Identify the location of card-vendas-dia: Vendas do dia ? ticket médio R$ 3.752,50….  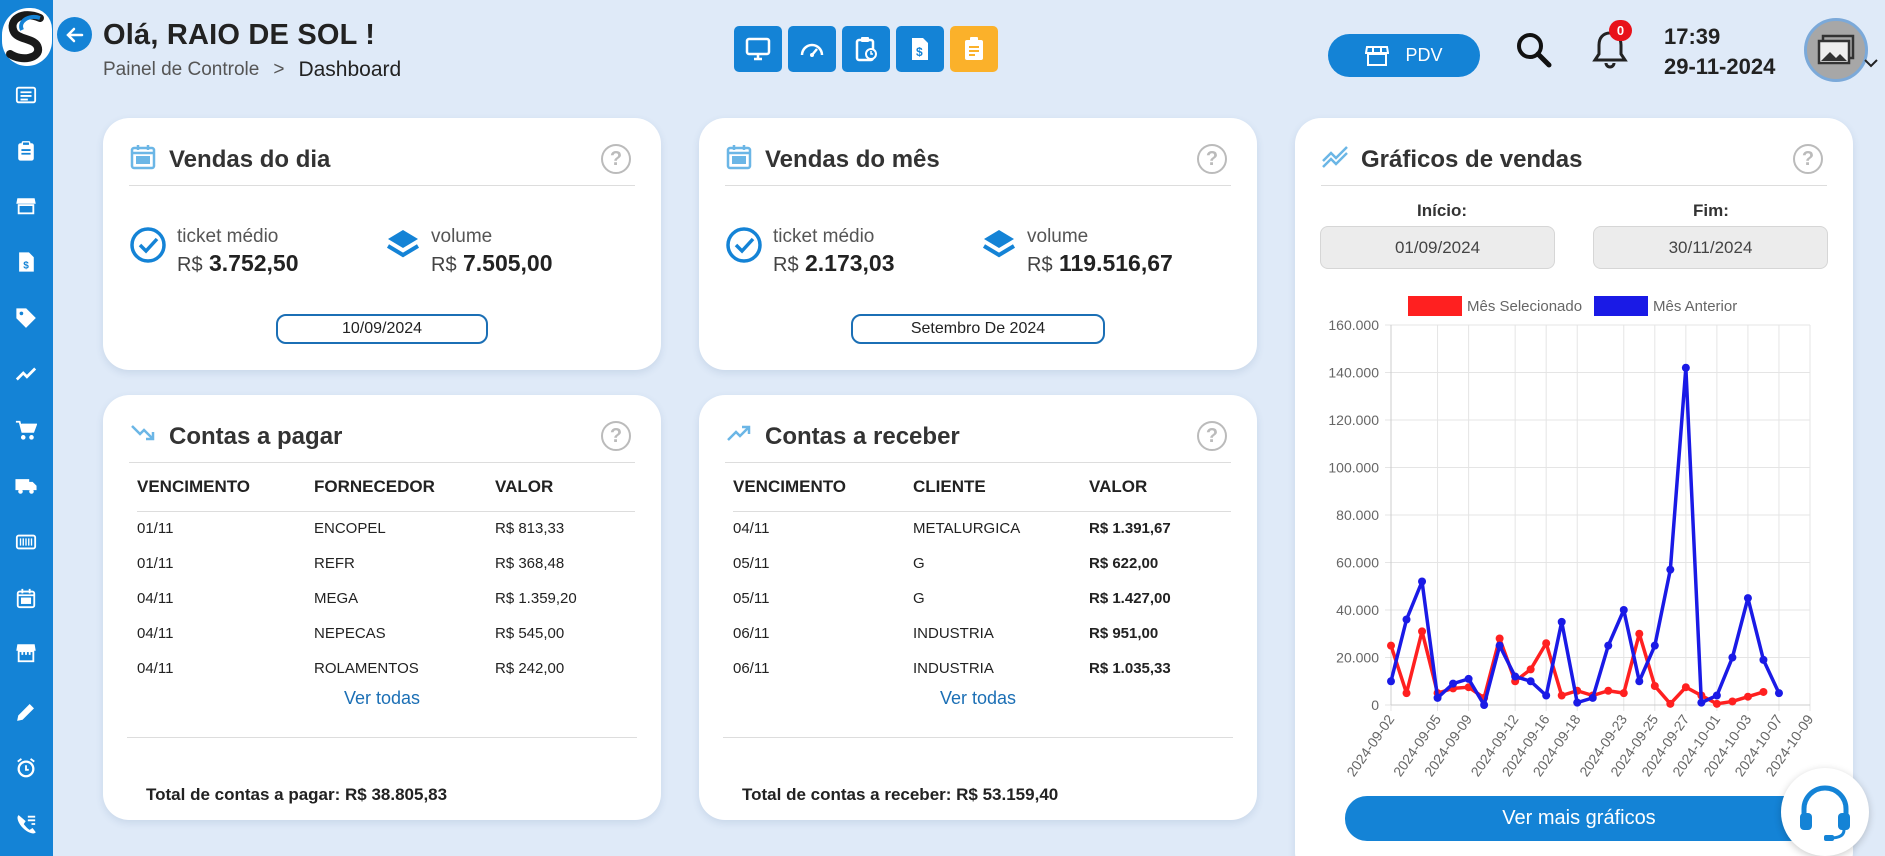
(382, 244).